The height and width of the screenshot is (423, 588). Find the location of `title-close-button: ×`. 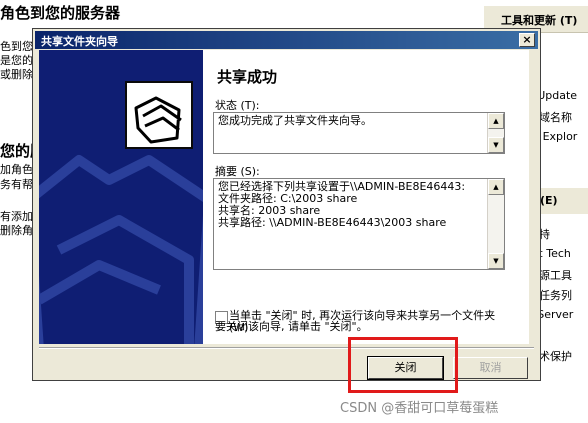

title-close-button: × is located at coordinates (527, 40).